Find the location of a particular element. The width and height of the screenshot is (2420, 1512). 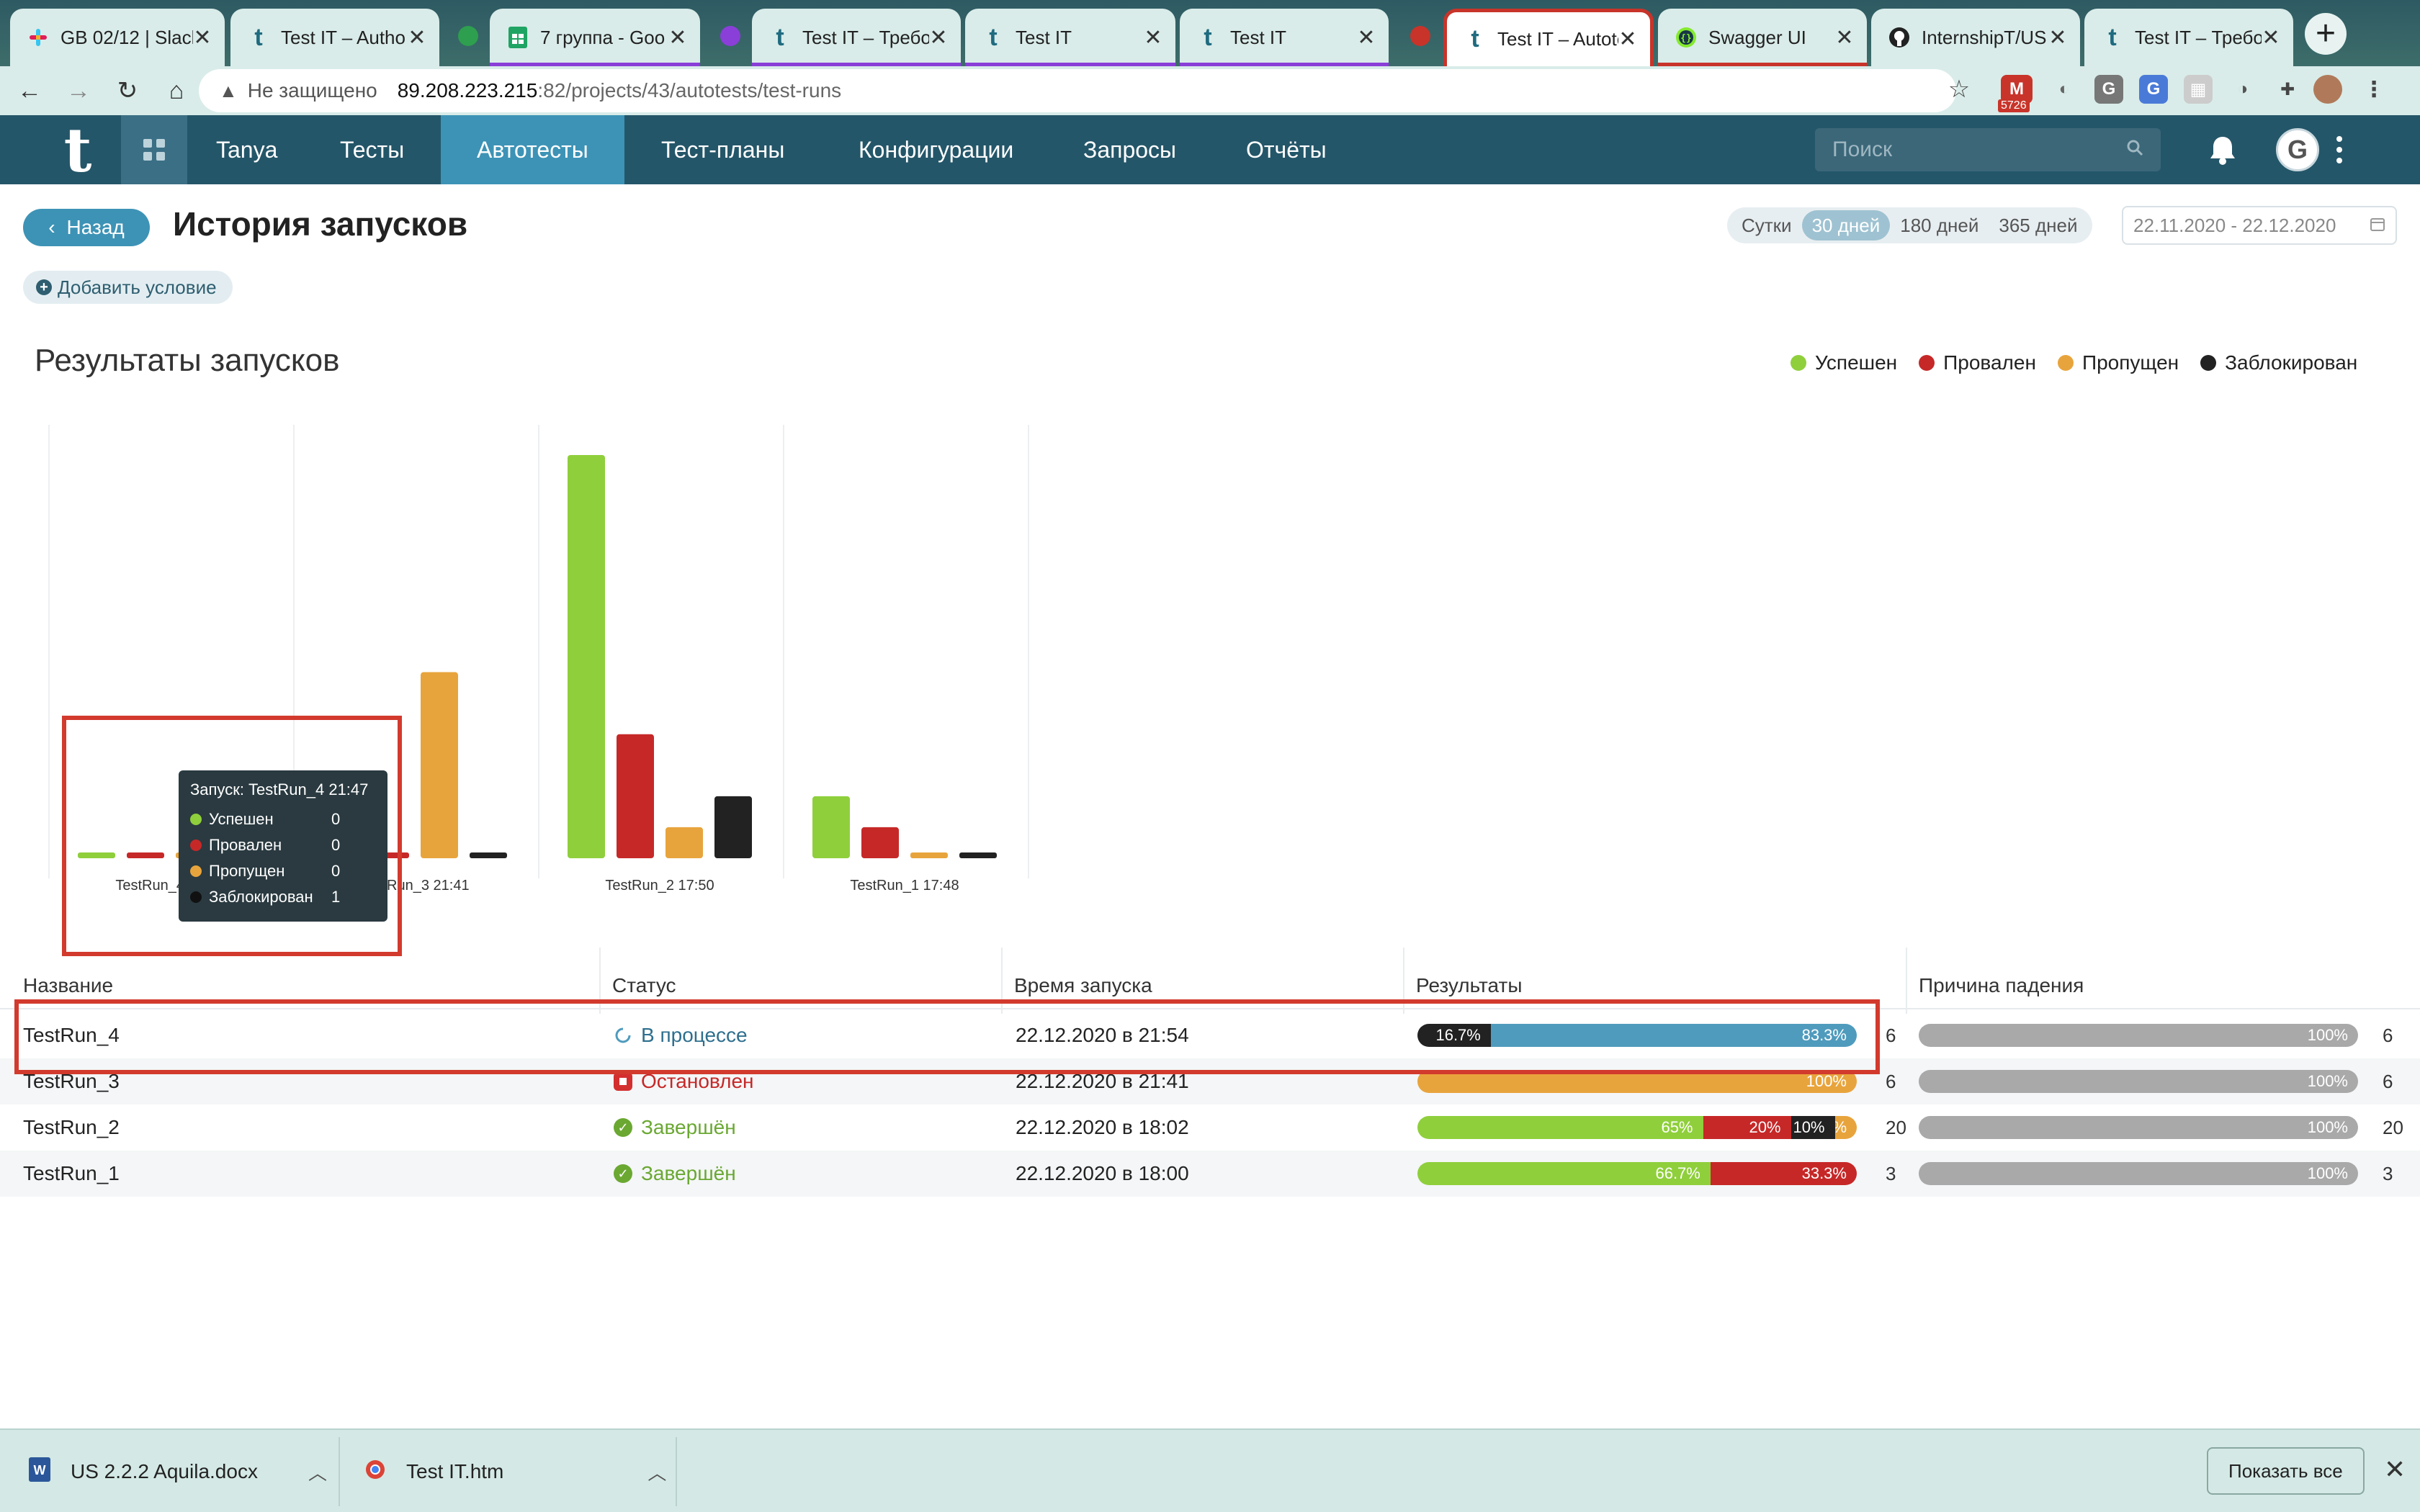

slack-icon is located at coordinates (38, 37).